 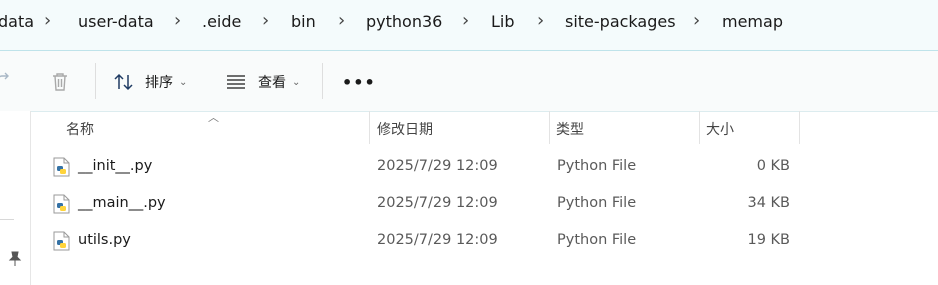 What do you see at coordinates (116, 21) in the screenshot?
I see `breadcrumb-item: user-data` at bounding box center [116, 21].